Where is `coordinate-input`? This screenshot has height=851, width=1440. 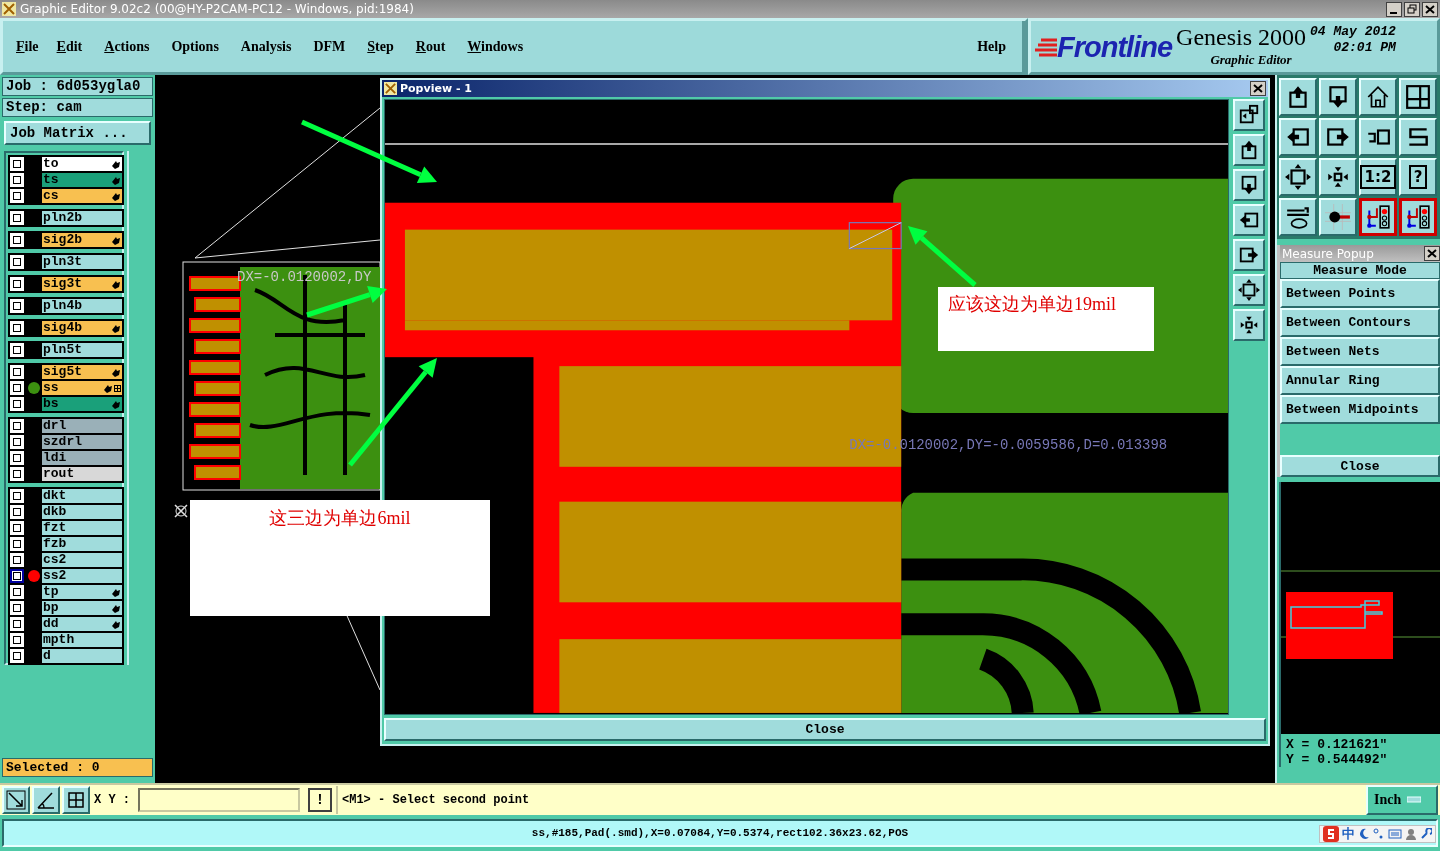
coordinate-input is located at coordinates (219, 800).